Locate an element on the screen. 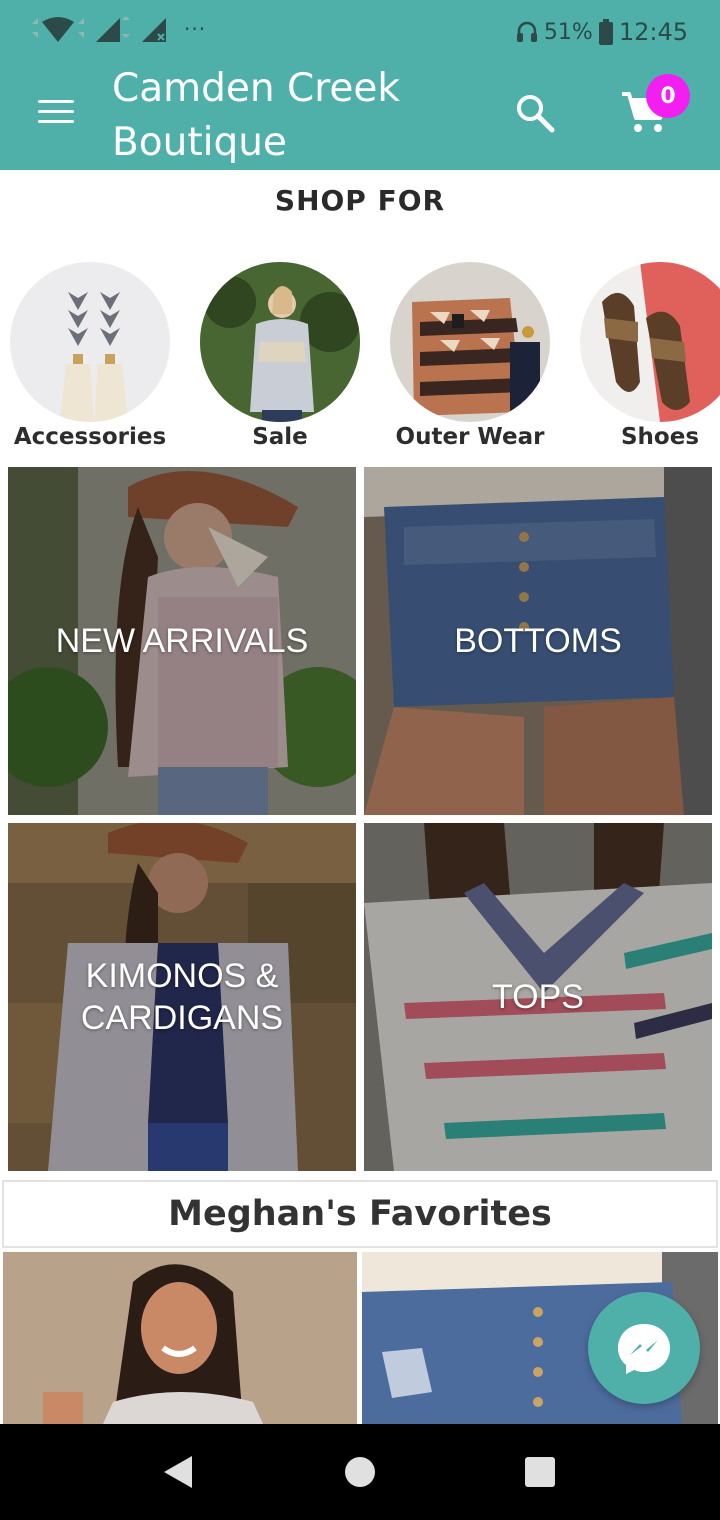  home-icon is located at coordinates (360, 1472).